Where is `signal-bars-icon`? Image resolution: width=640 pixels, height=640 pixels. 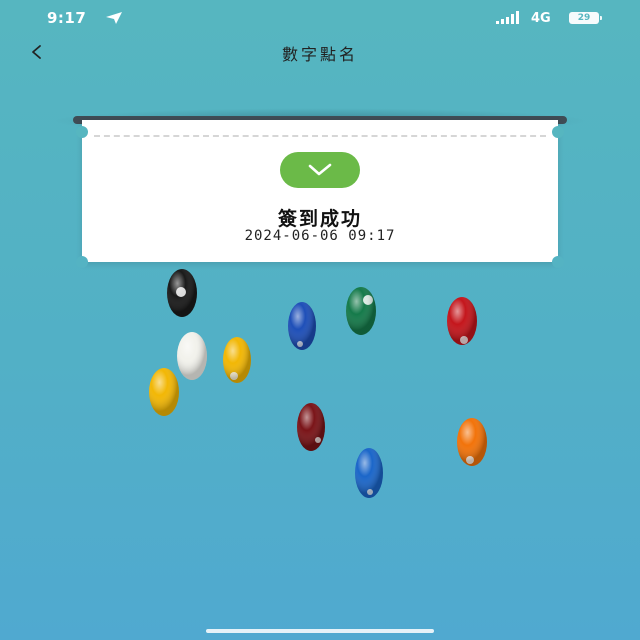
signal-bars-icon is located at coordinates (507, 17).